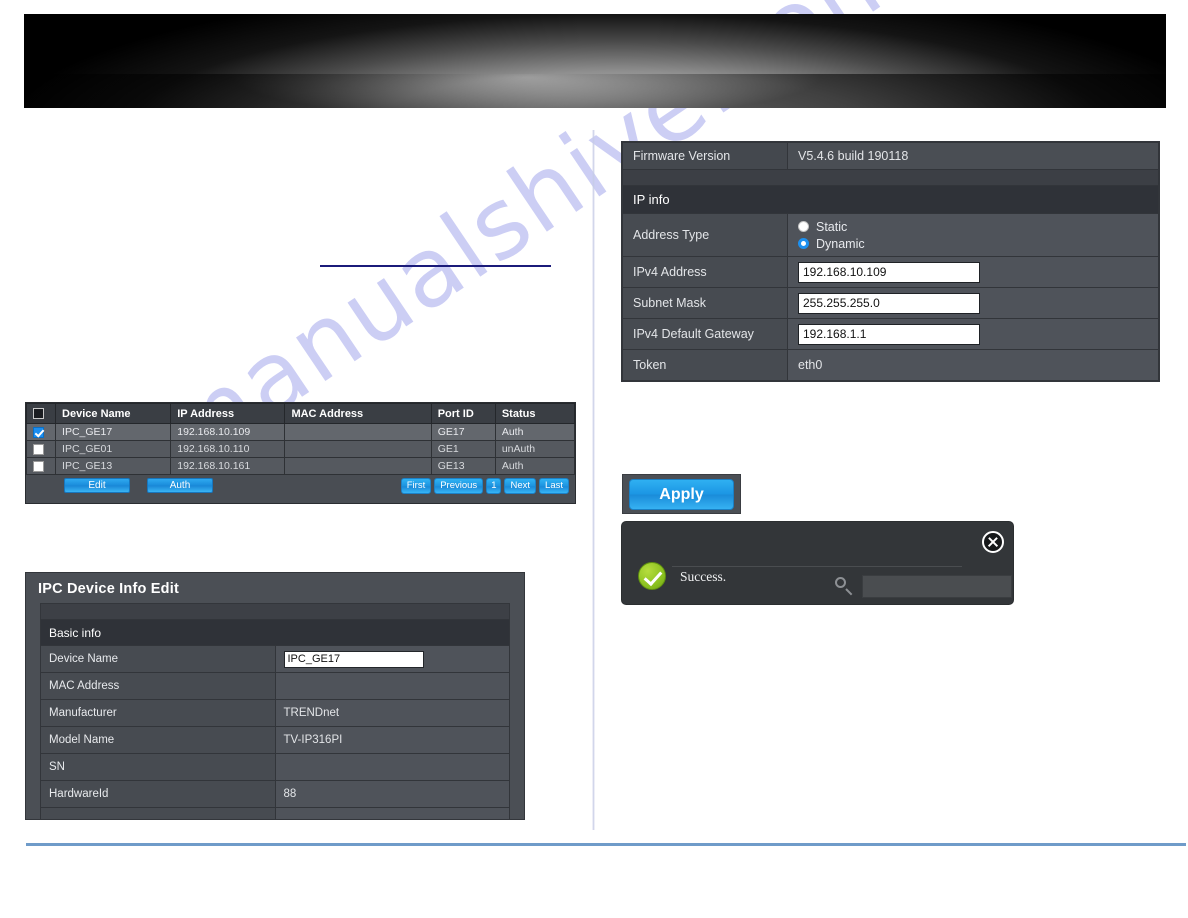 The height and width of the screenshot is (918, 1188). I want to click on value-sn, so click(392, 767).